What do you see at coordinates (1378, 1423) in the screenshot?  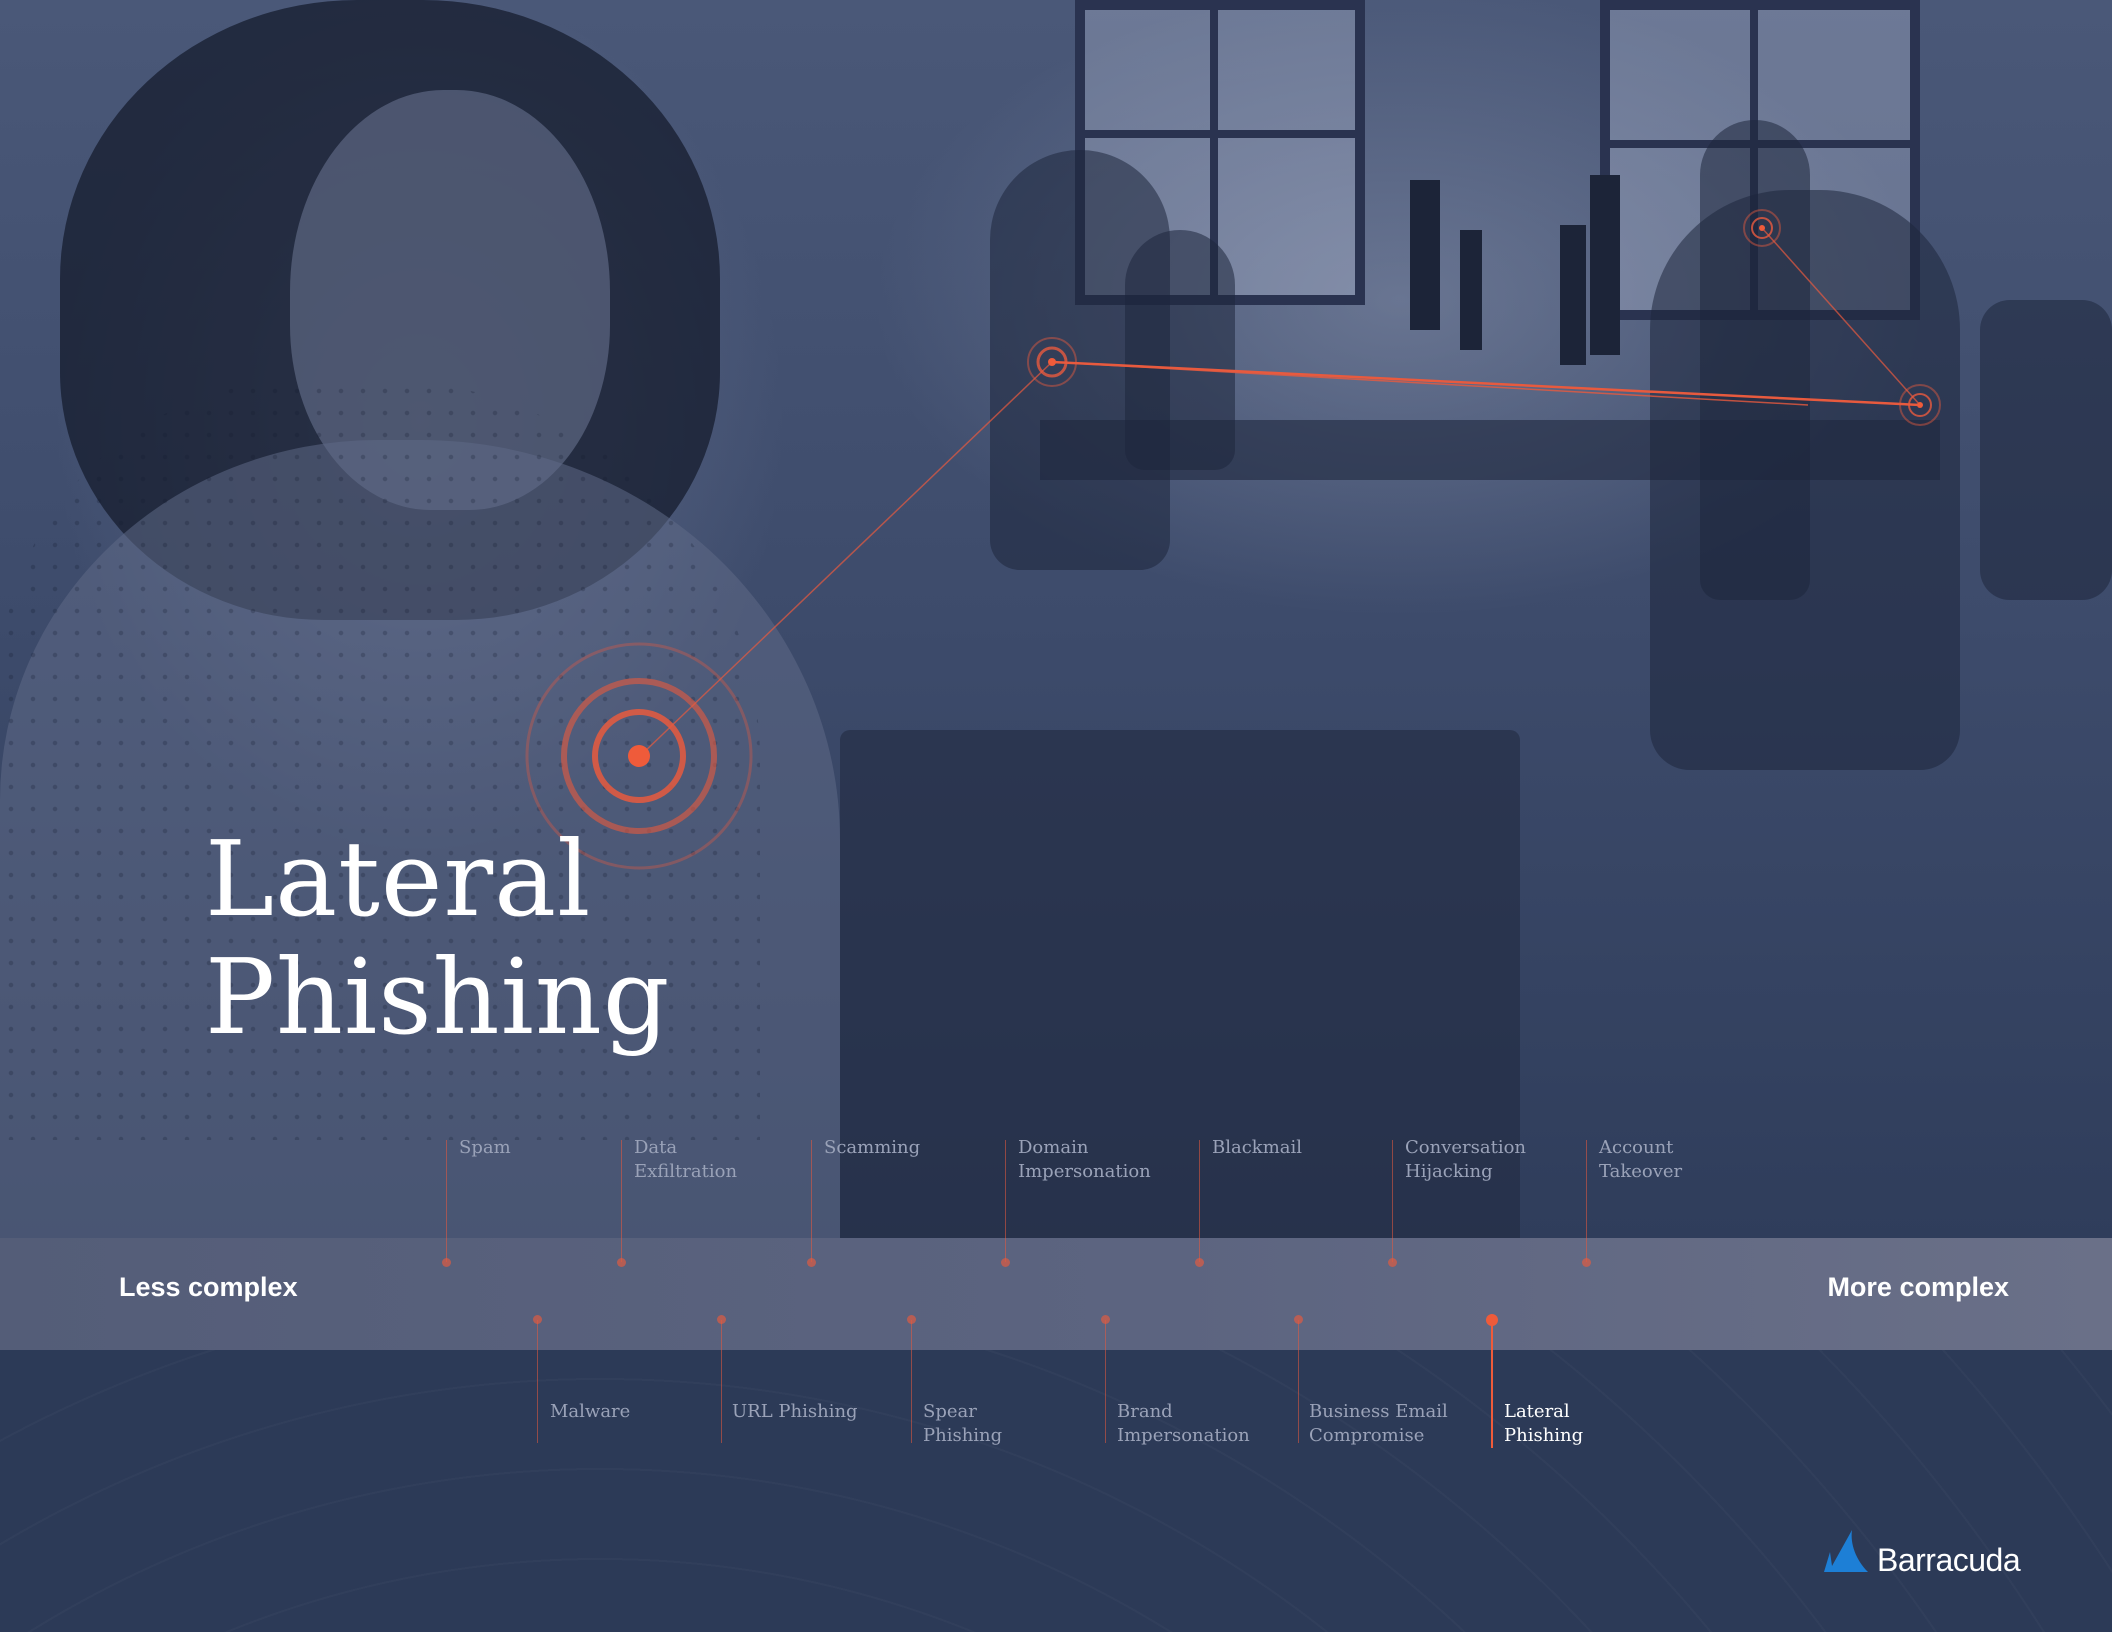 I see `scale-label-business-email-compromise: Business Email Compromise` at bounding box center [1378, 1423].